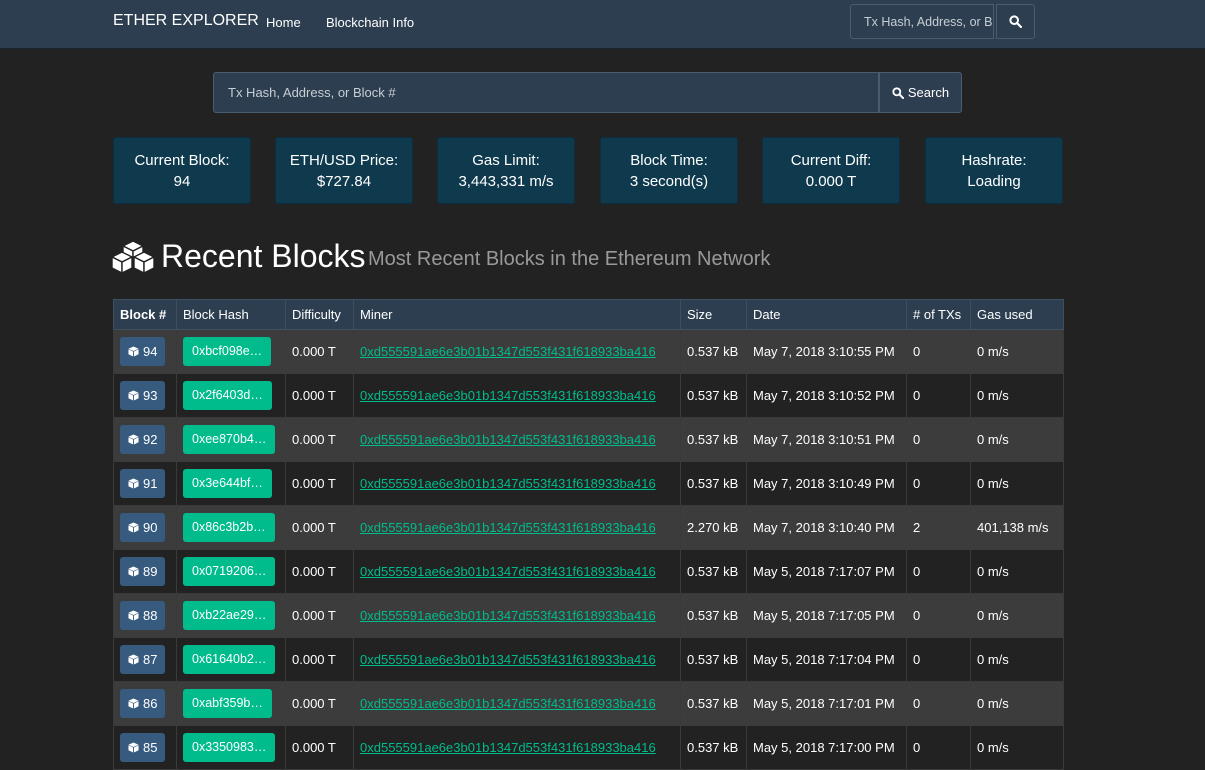 Image resolution: width=1205 pixels, height=770 pixels. I want to click on column-header-miner: Miner, so click(517, 314).